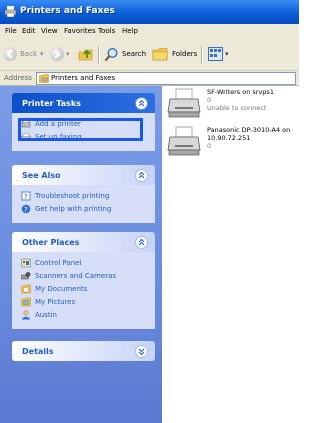  What do you see at coordinates (61, 289) in the screenshot?
I see `place-my-documents-label: My Documents` at bounding box center [61, 289].